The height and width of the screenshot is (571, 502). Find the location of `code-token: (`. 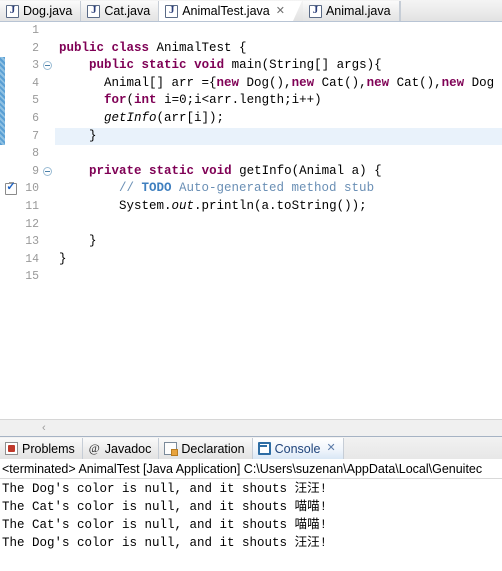

code-token: ( is located at coordinates (130, 100).